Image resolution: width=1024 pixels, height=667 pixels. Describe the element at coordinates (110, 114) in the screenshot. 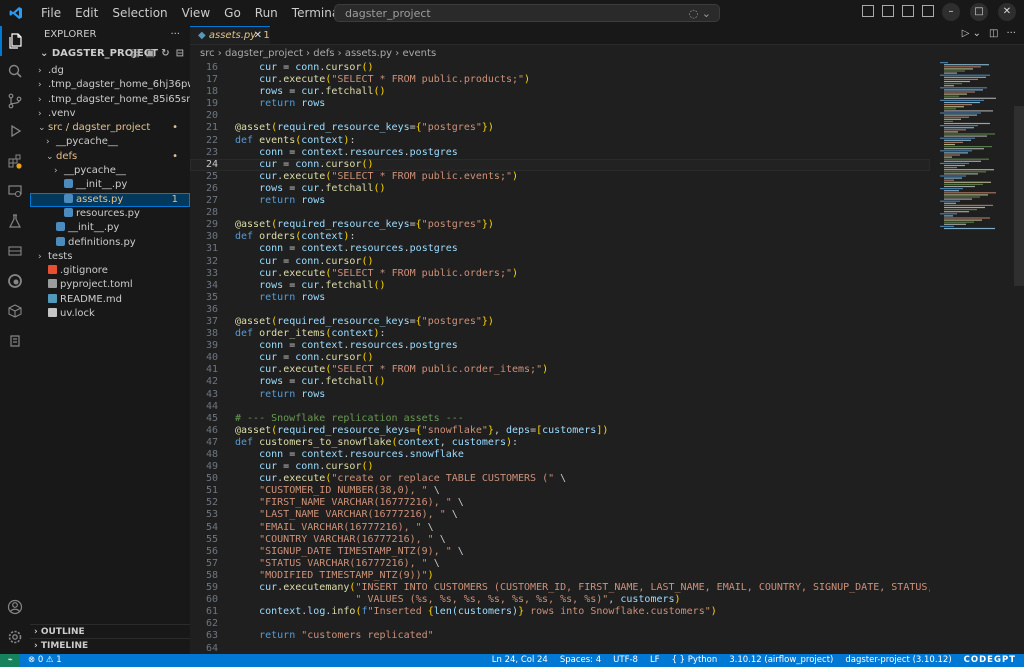

I see `tree-item: › .venv` at that location.